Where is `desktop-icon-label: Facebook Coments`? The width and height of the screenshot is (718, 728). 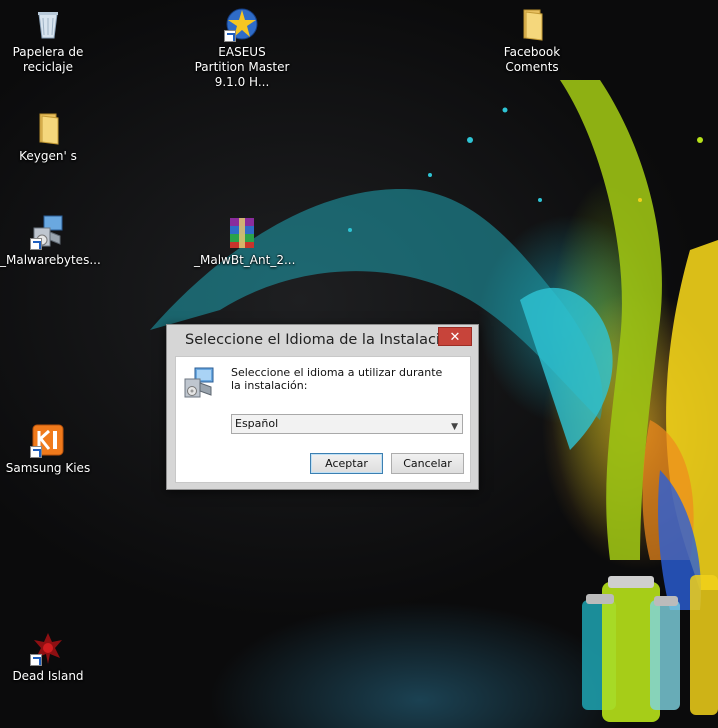
desktop-icon-label: Facebook Coments is located at coordinates (532, 59).